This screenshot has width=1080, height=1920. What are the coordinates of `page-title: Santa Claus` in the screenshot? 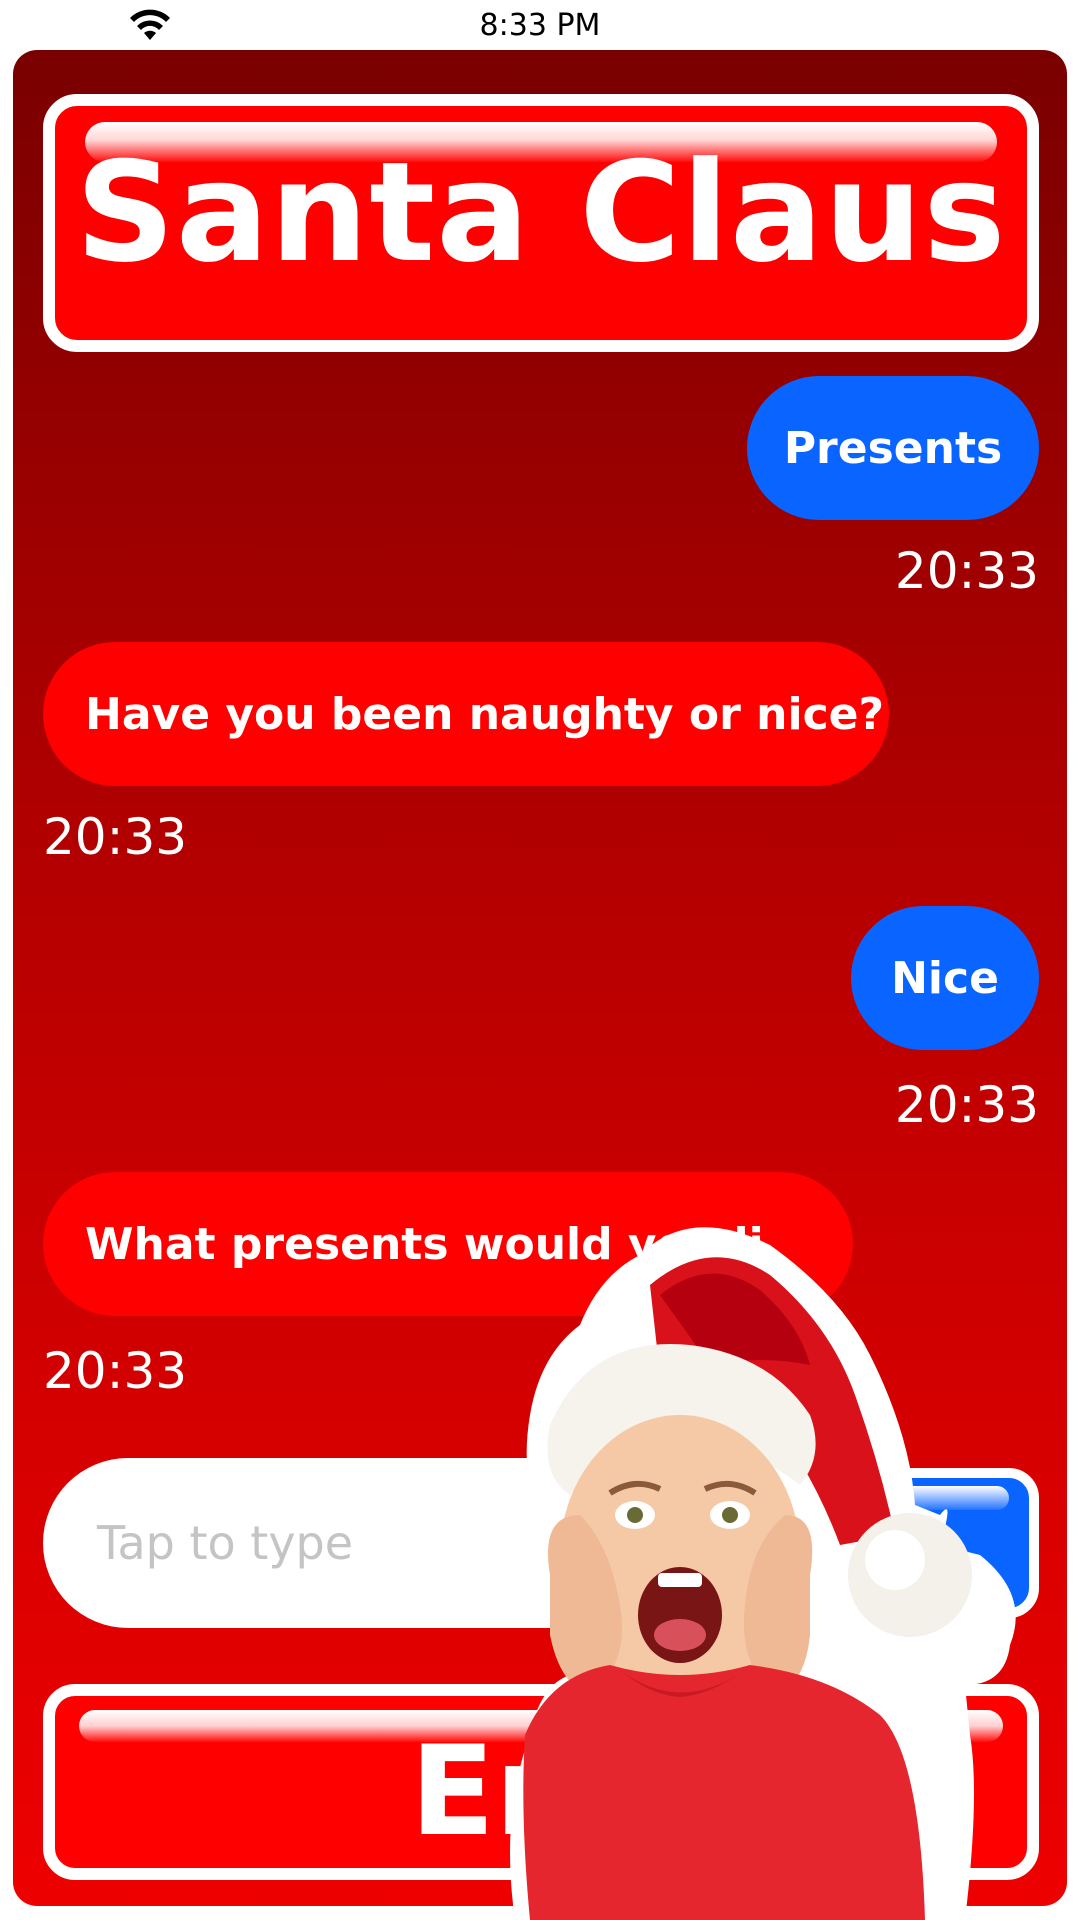 It's located at (541, 212).